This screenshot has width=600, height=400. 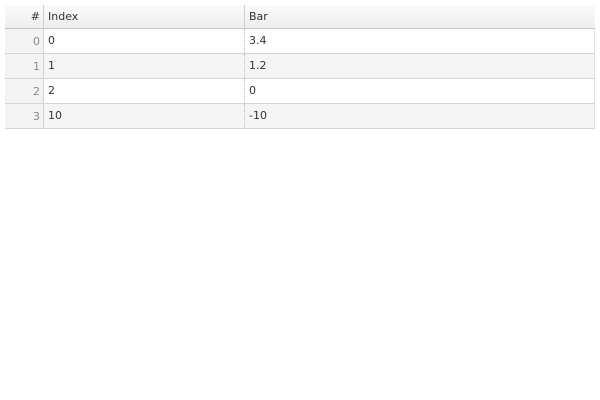 I want to click on table-row: 2 2 0, so click(x=300, y=91).